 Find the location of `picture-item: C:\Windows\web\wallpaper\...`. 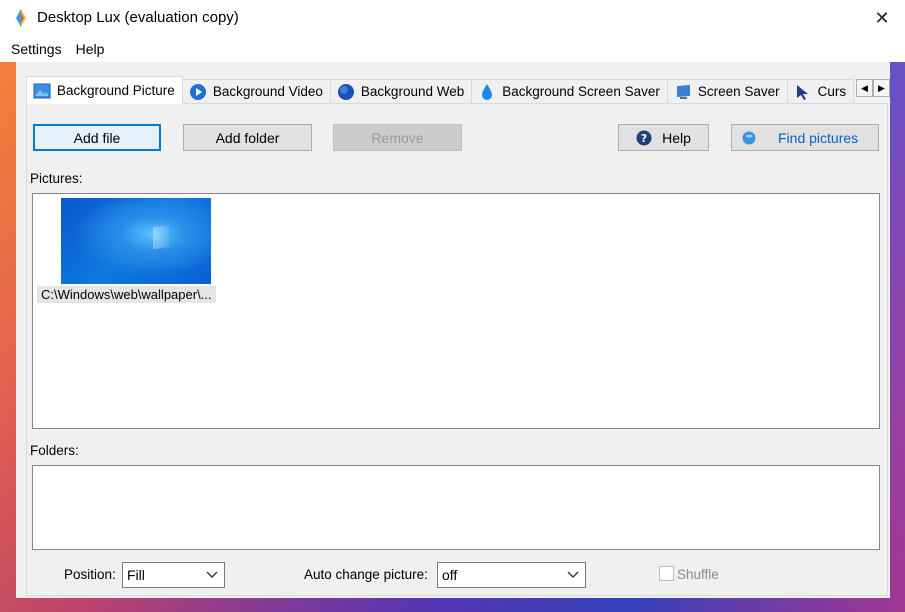

picture-item: C:\Windows\web\wallpaper\... is located at coordinates (138, 252).